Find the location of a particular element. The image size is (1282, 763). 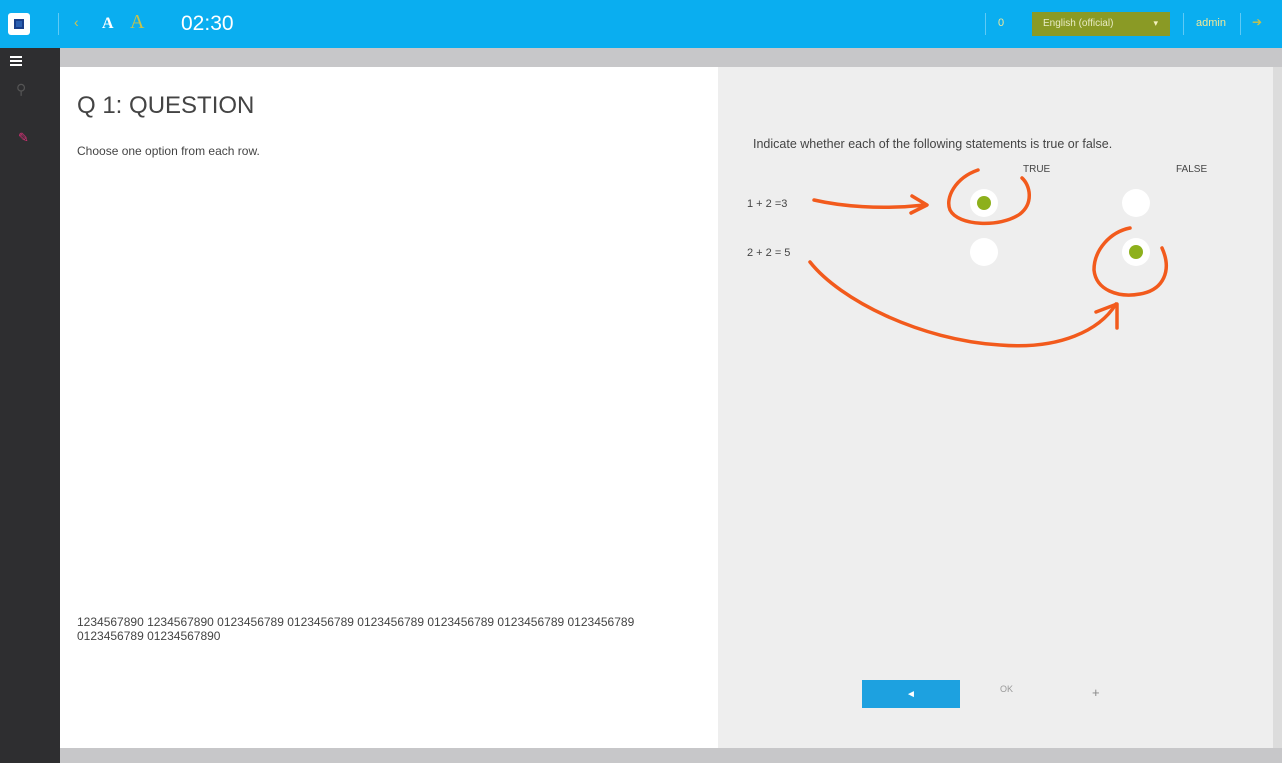

counter-badge: 0 is located at coordinates (1001, 23).